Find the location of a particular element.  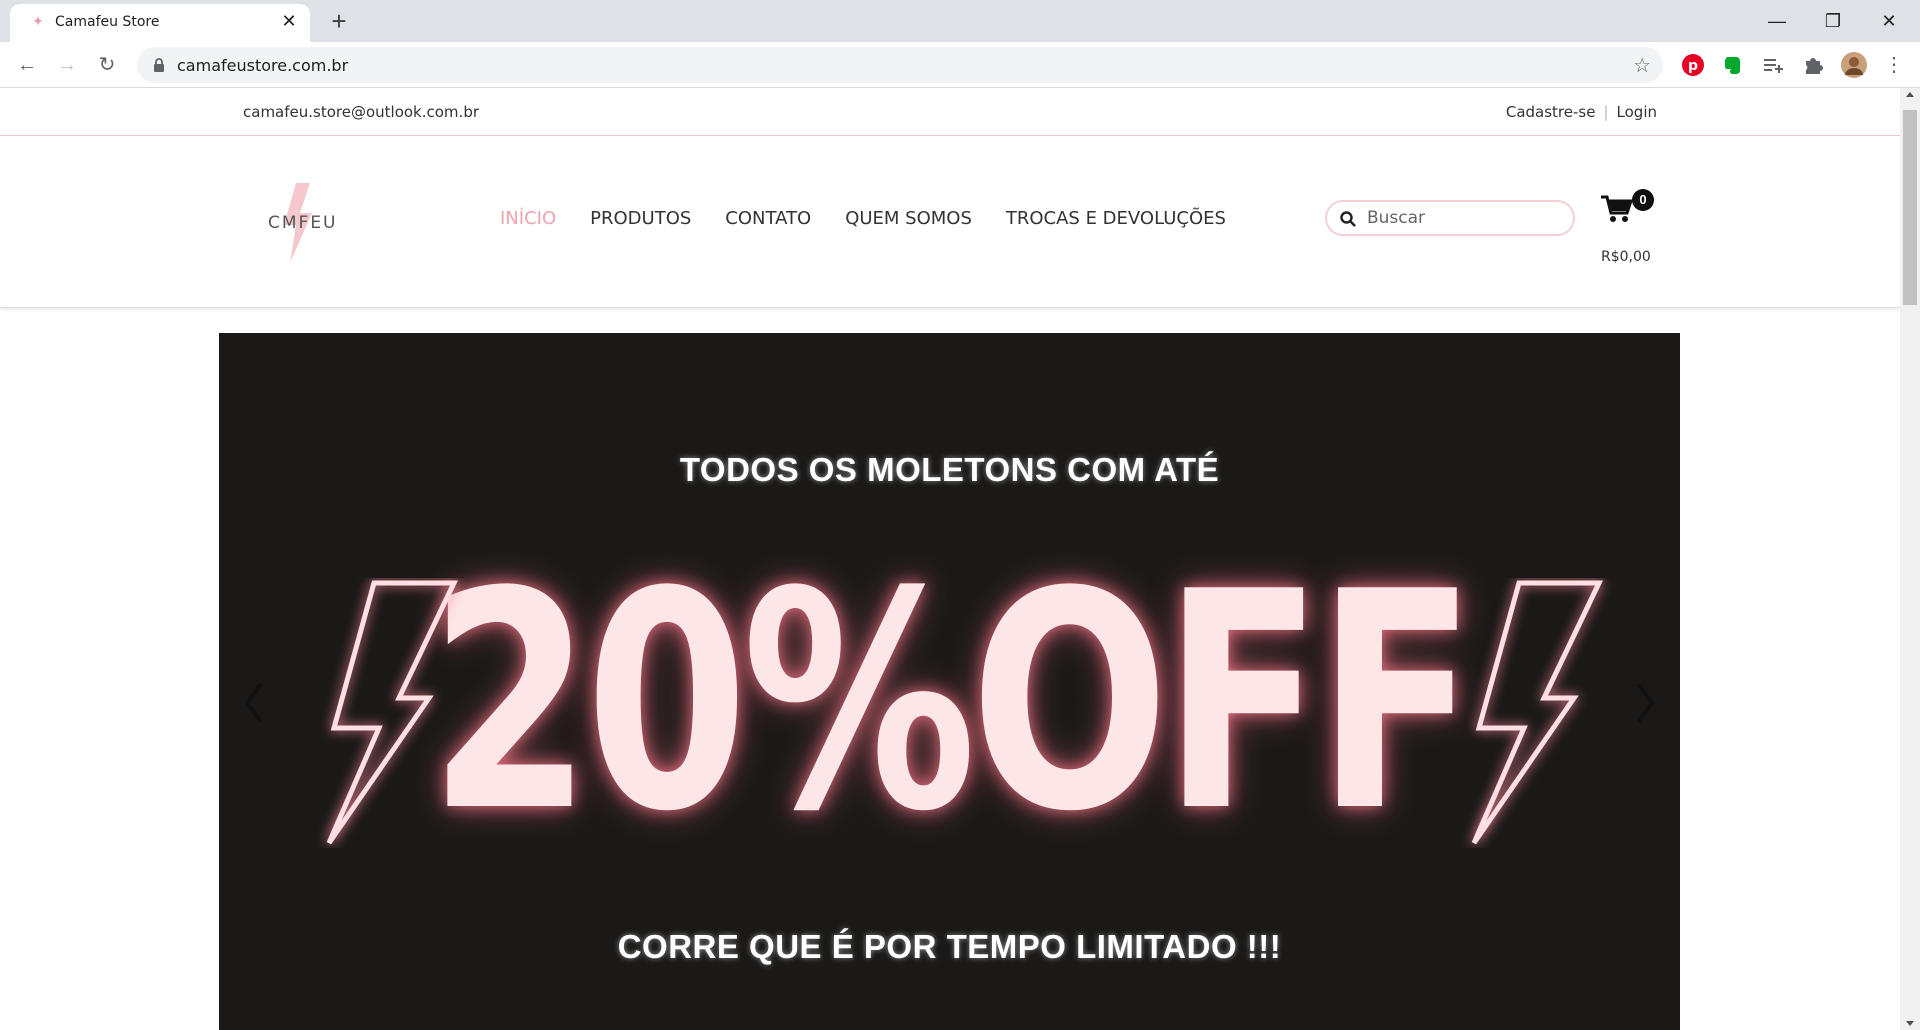

cart-count-badge: 0 is located at coordinates (1643, 200).